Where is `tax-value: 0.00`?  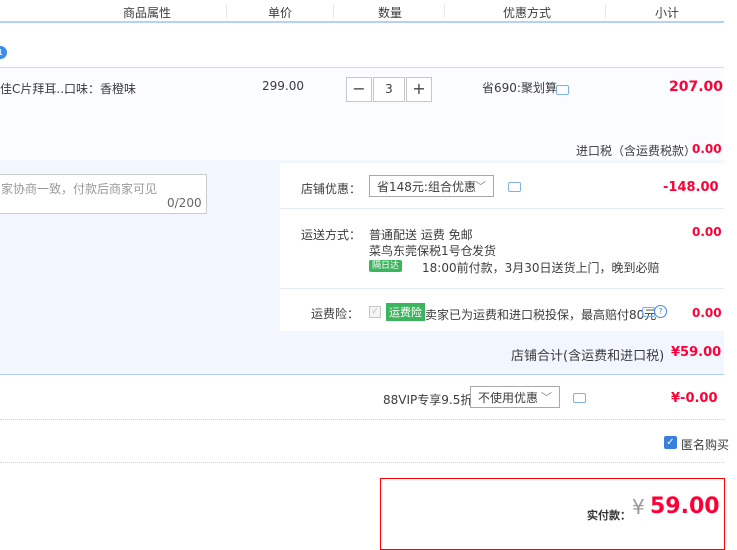 tax-value: 0.00 is located at coordinates (707, 149).